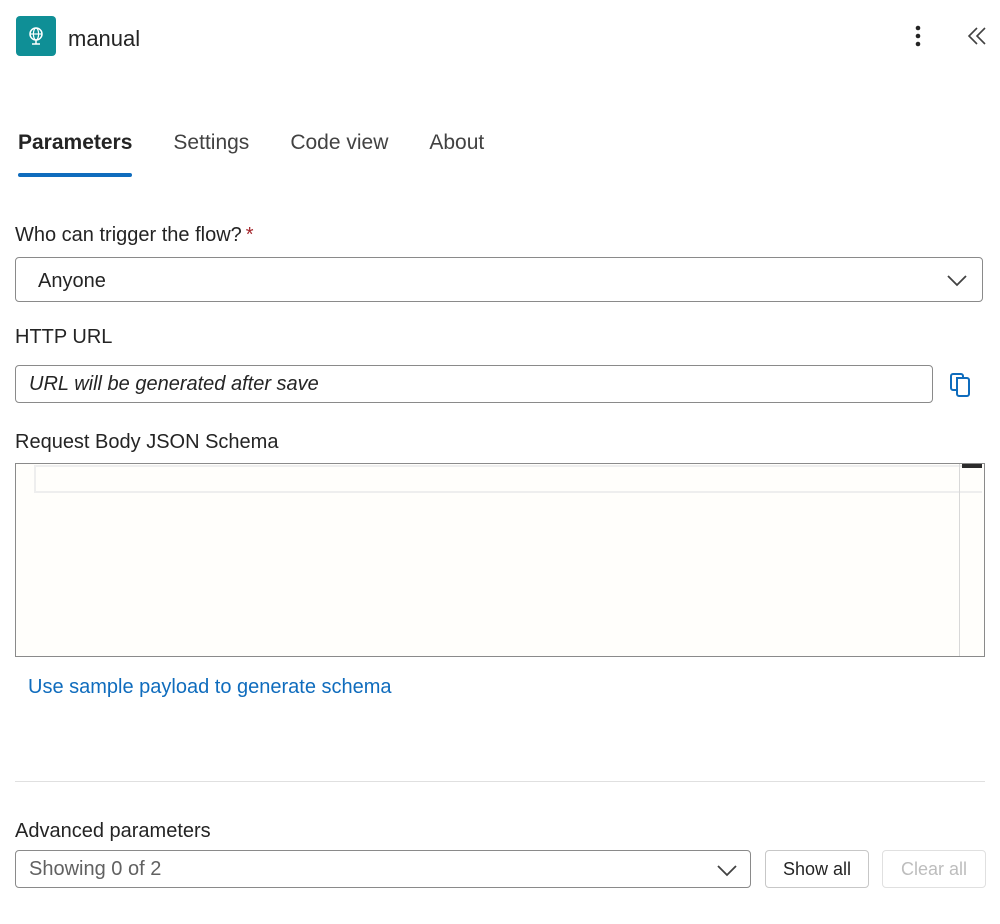  Describe the element at coordinates (72, 281) in the screenshot. I see `who-can-trigger-value: Anyone` at that location.